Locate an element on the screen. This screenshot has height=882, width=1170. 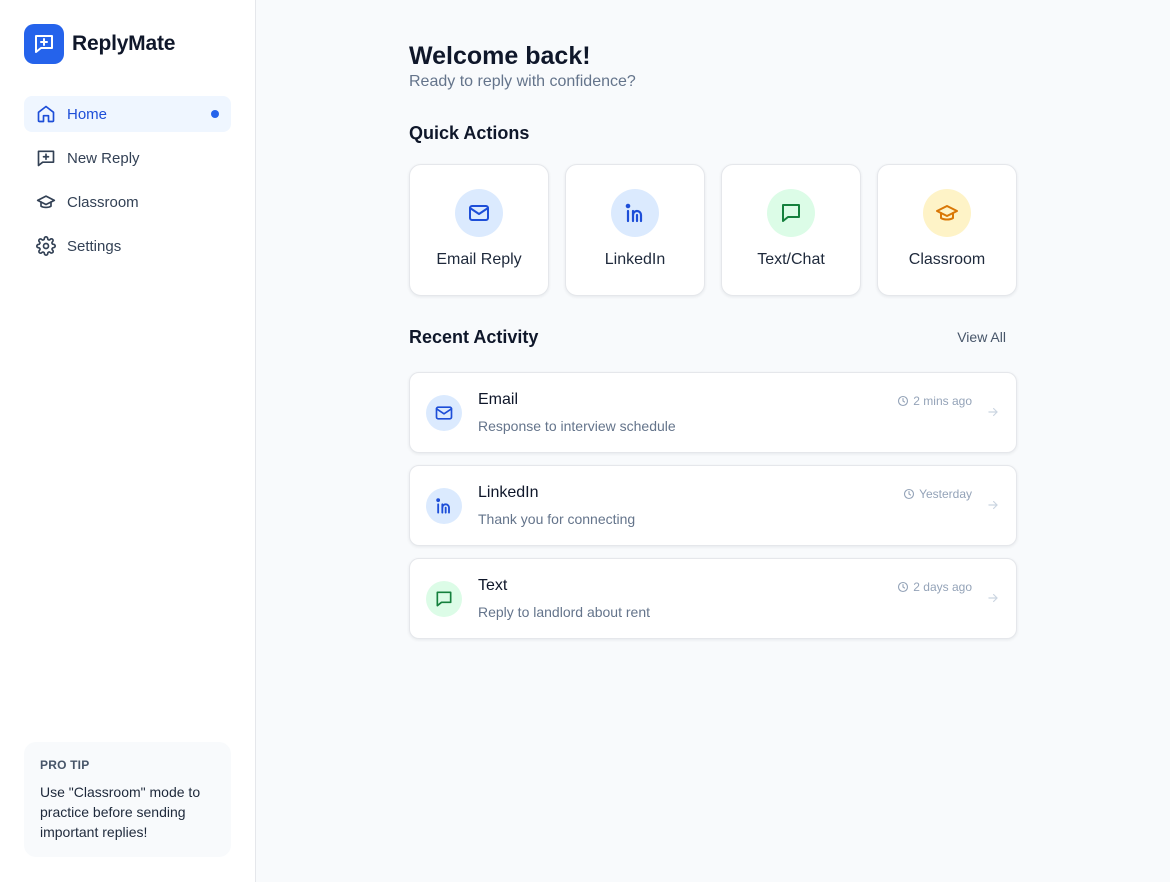
activity-description: Thank you for connecting is located at coordinates (557, 519).